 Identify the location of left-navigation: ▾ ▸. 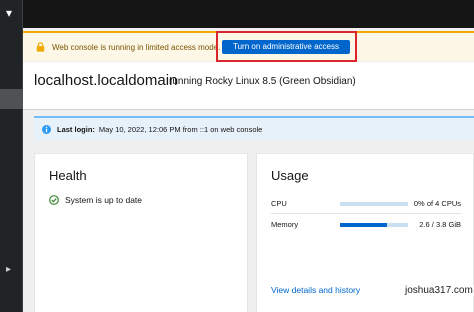
(11, 156).